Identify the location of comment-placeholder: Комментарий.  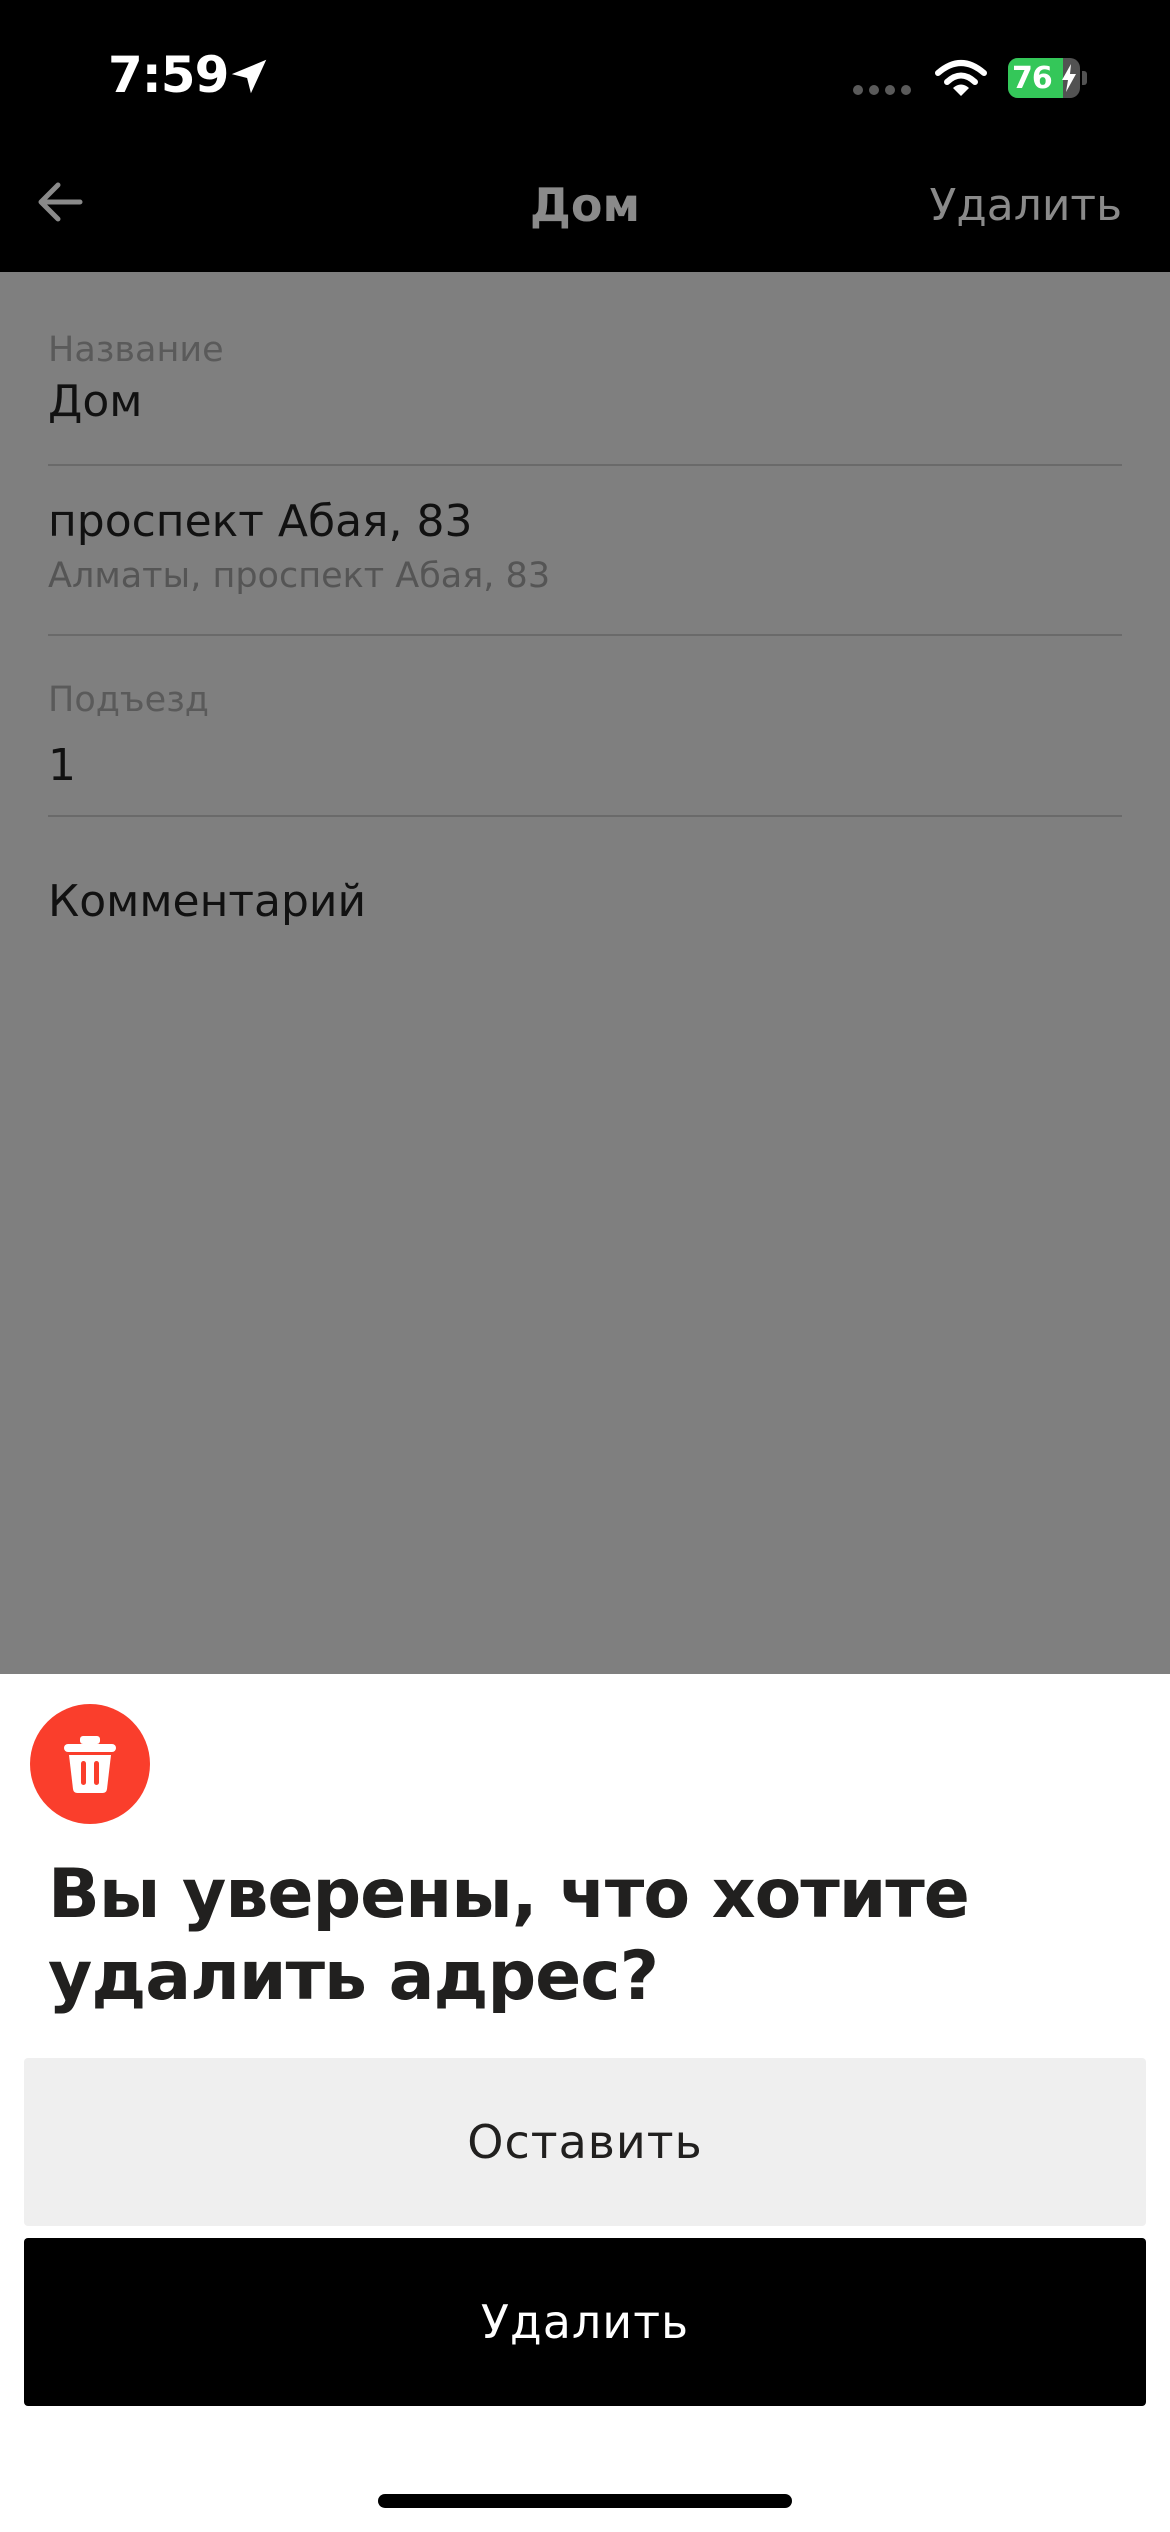
(207, 901).